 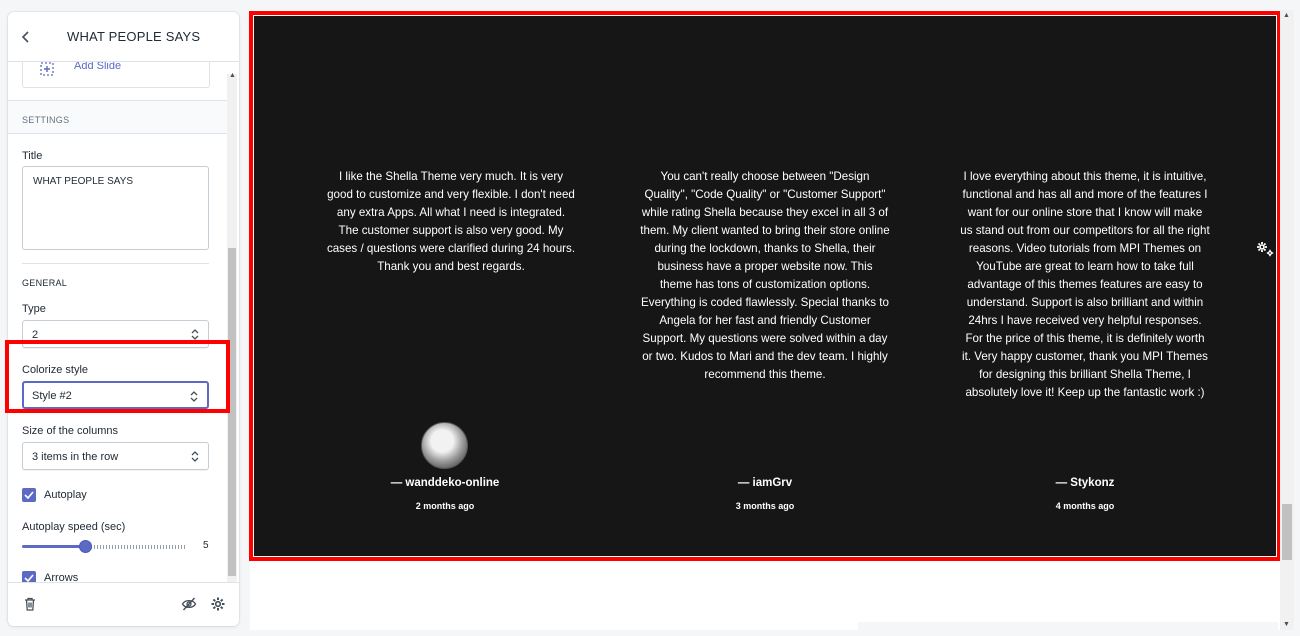 What do you see at coordinates (47, 69) in the screenshot?
I see `add-block-icon` at bounding box center [47, 69].